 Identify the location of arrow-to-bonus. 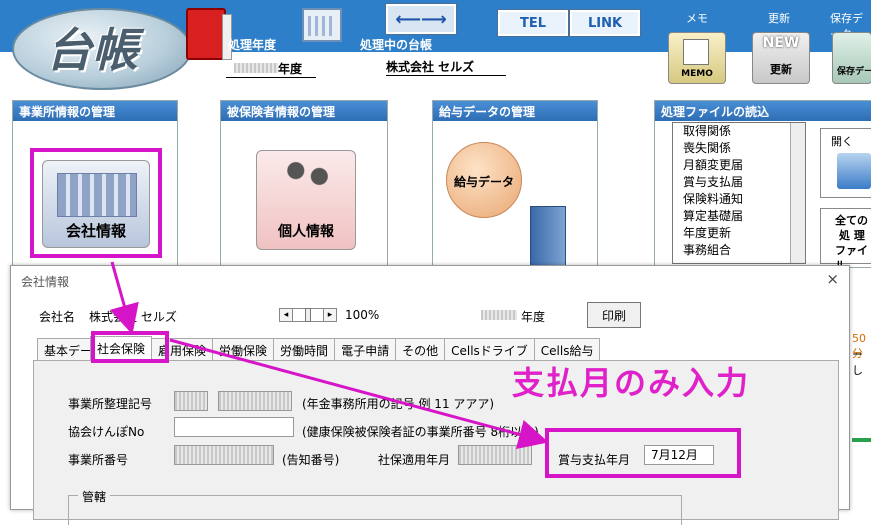
(359, 394).